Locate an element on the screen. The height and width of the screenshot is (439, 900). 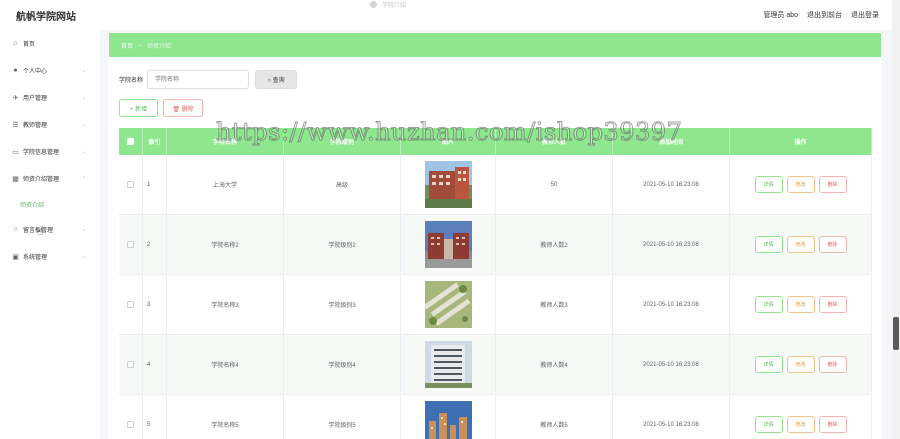
add-button: + 新增 is located at coordinates (138, 108).